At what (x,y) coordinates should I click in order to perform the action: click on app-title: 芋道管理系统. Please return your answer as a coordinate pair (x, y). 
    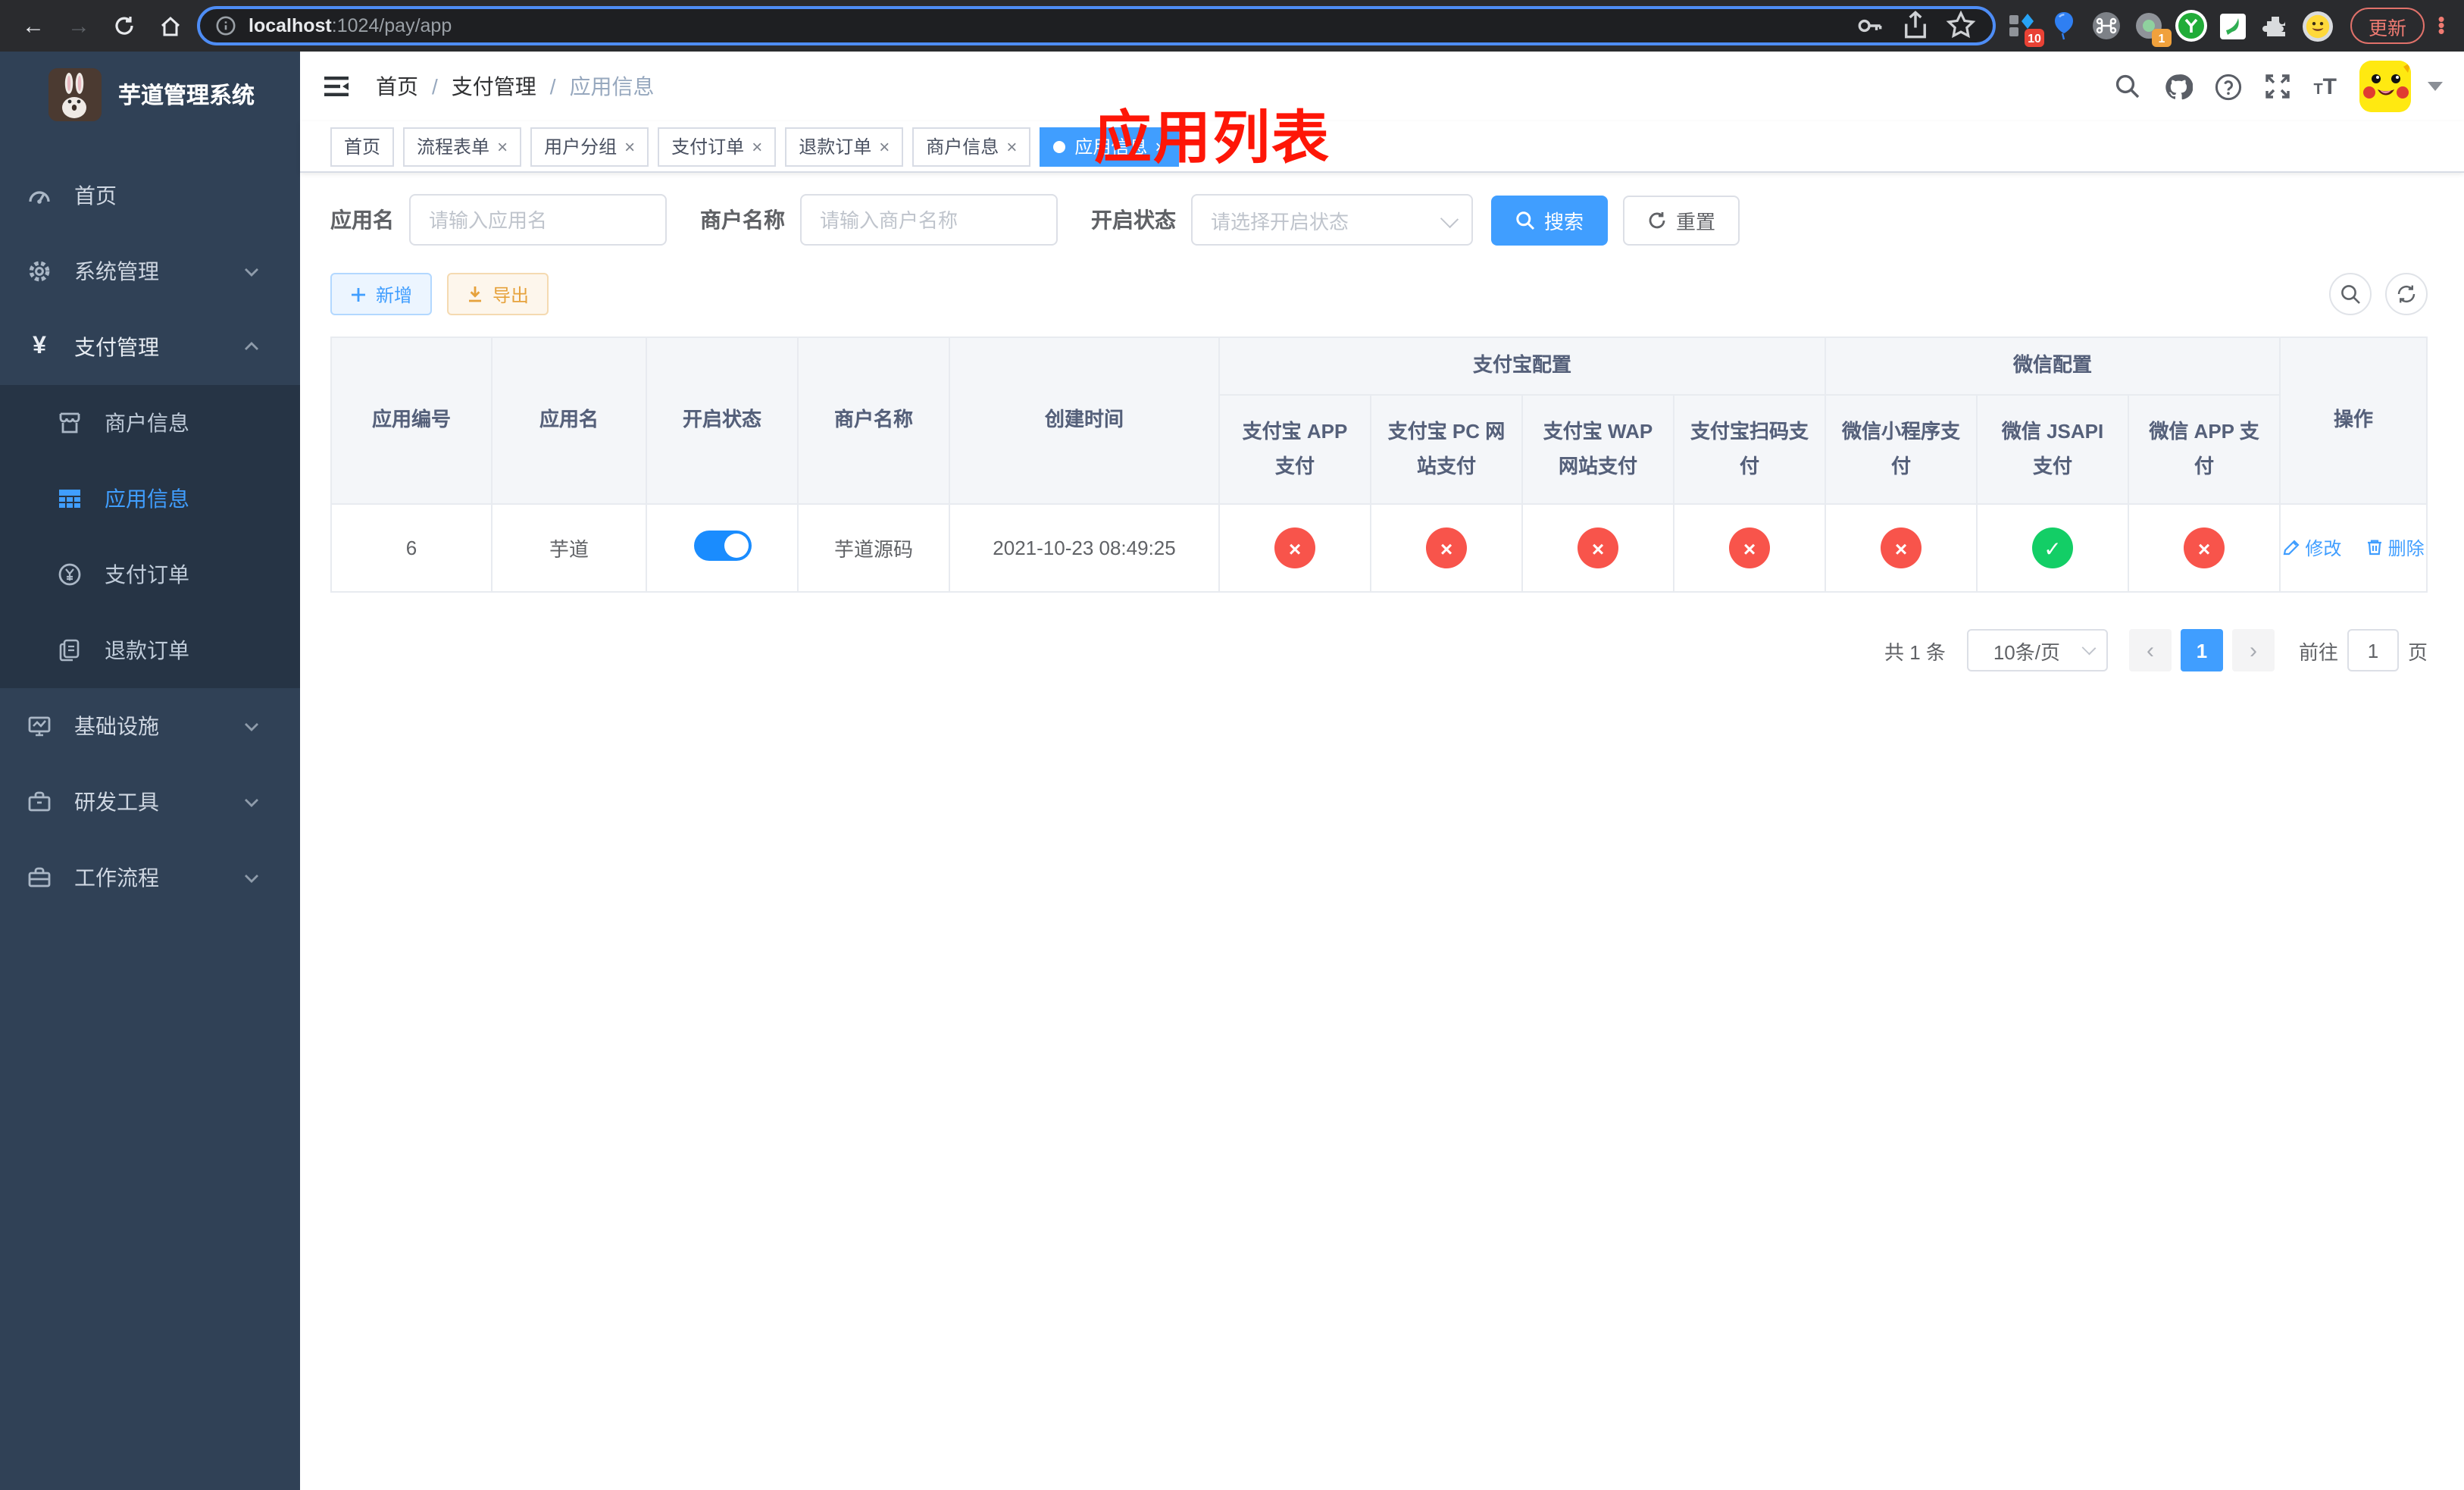
    Looking at the image, I should click on (186, 96).